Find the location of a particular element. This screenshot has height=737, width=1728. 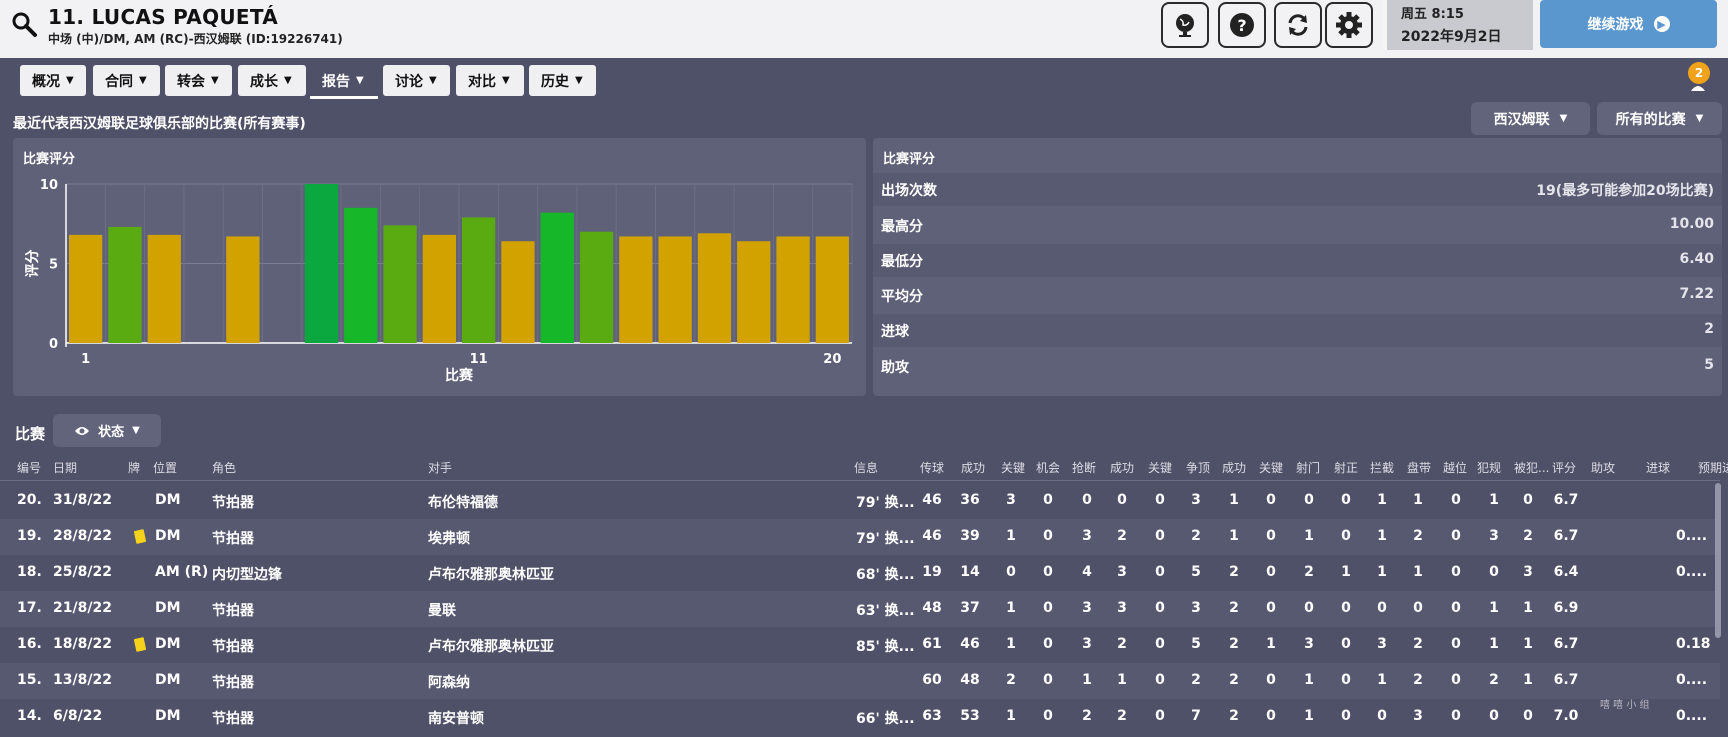

club-filter-dropdown: 西汉姆联 ▼ is located at coordinates (1530, 118).